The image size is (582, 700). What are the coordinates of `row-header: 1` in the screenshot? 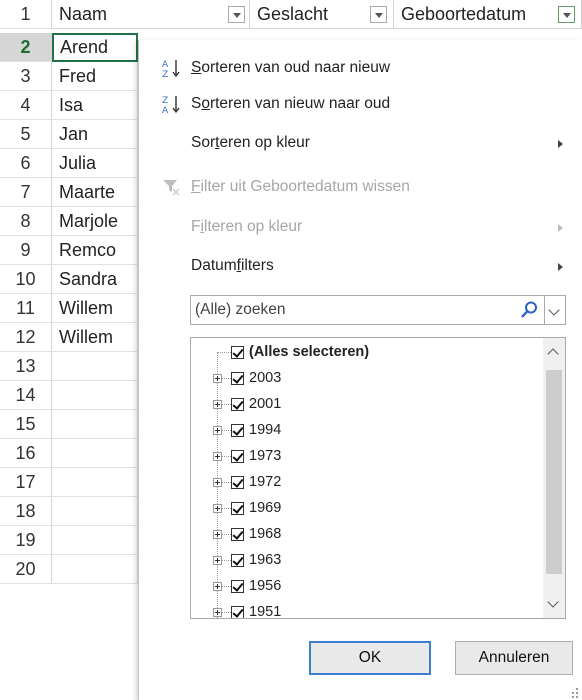 It's located at (26, 14).